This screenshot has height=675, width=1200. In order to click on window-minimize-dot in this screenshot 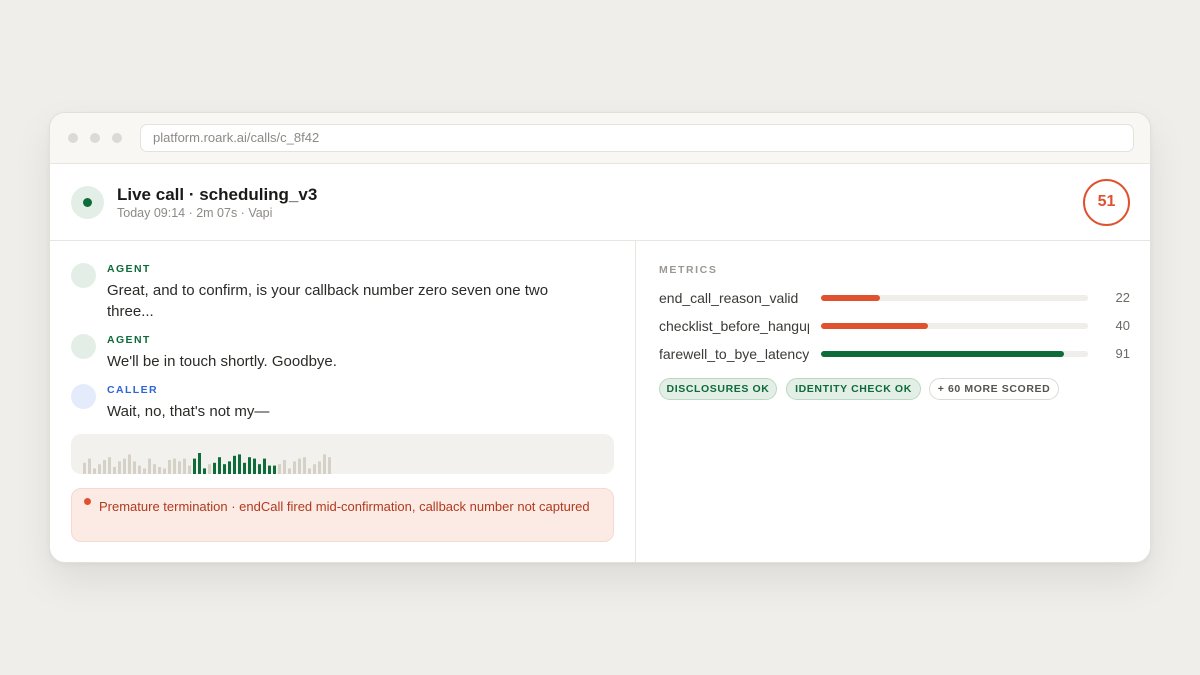, I will do `click(95, 138)`.